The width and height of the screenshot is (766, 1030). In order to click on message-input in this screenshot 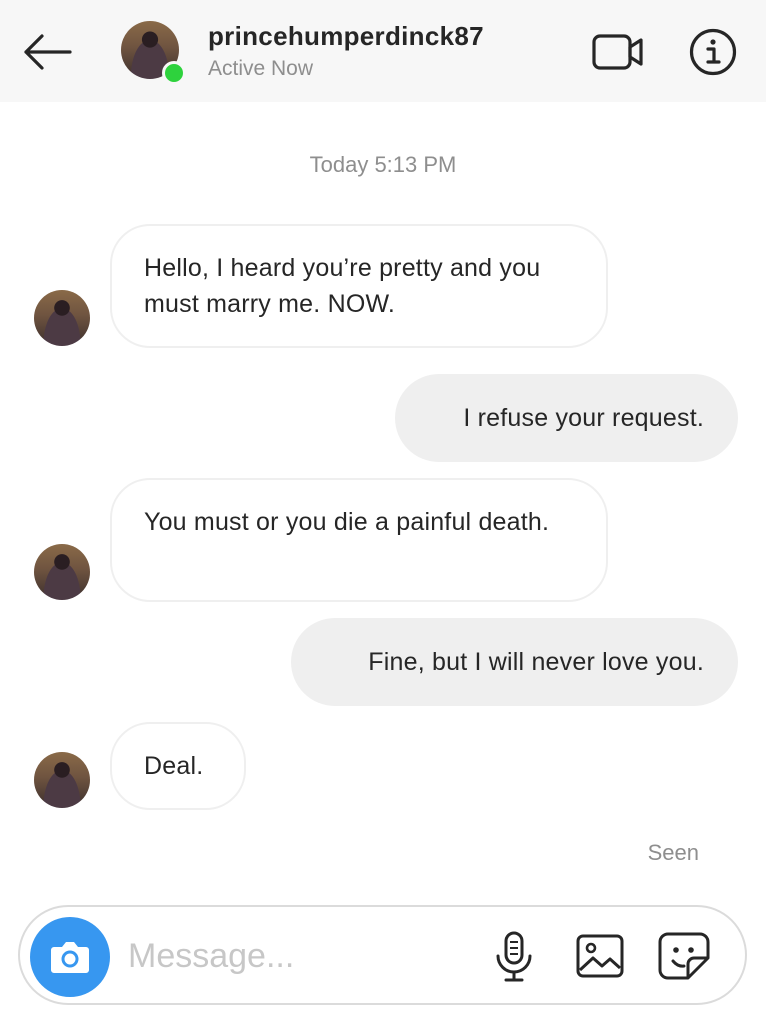, I will do `click(293, 956)`.